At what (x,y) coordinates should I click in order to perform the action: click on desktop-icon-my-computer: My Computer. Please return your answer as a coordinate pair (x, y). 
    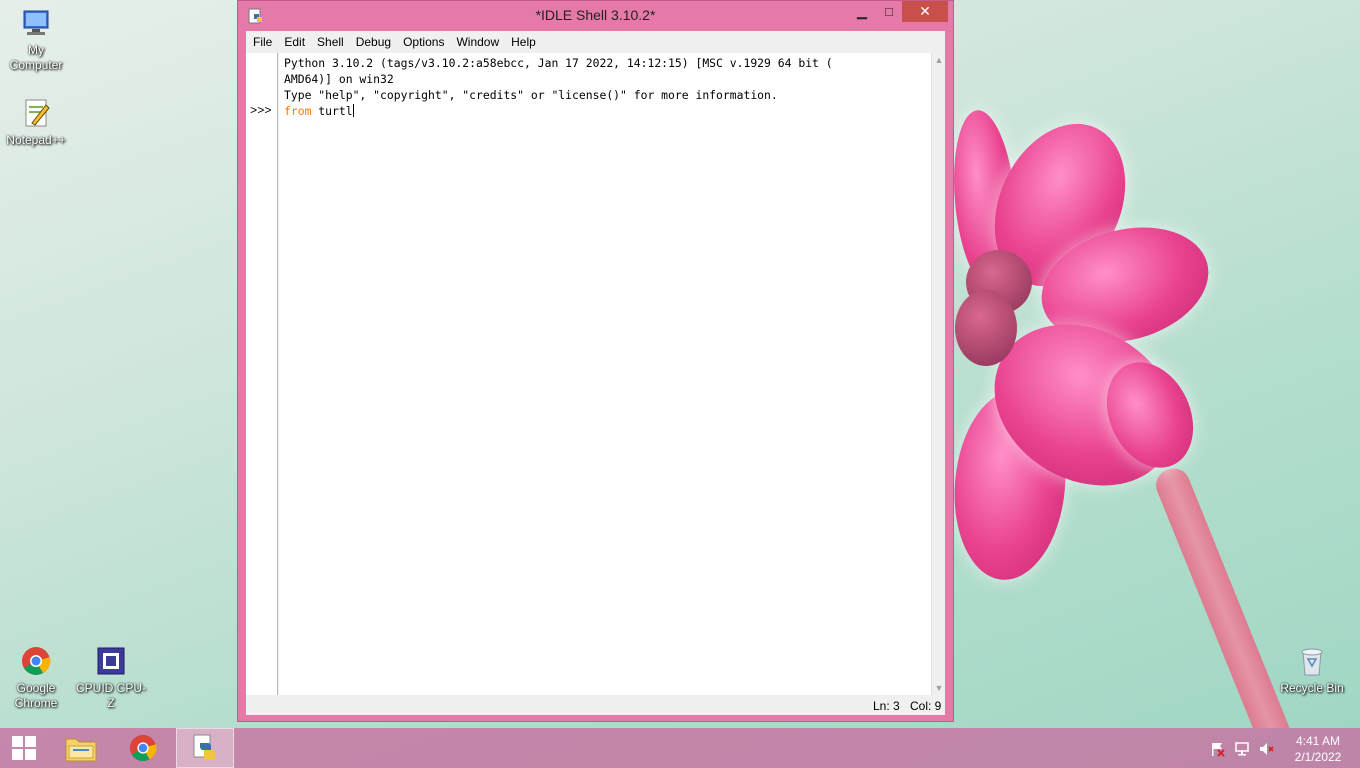
    Looking at the image, I should click on (36, 39).